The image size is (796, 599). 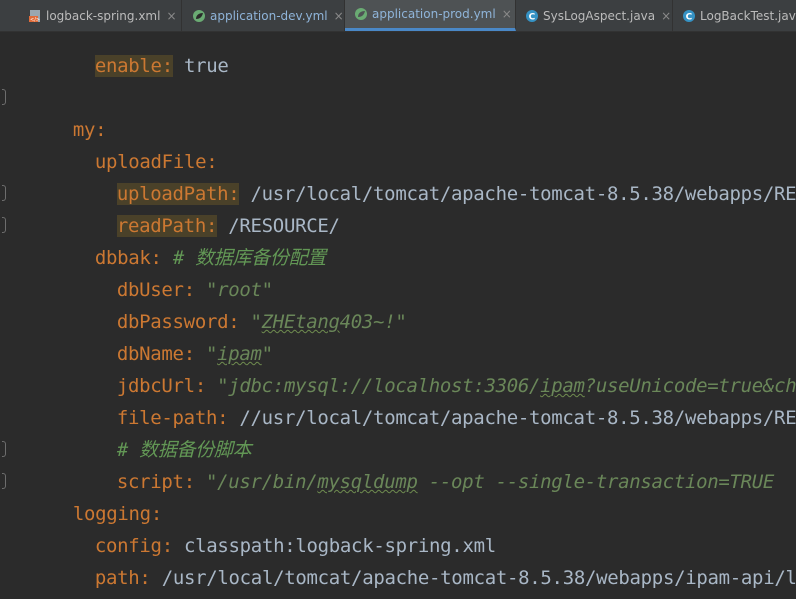 I want to click on tab-syslogaspect-java: C SysLogAspect.java ×, so click(x=594, y=15).